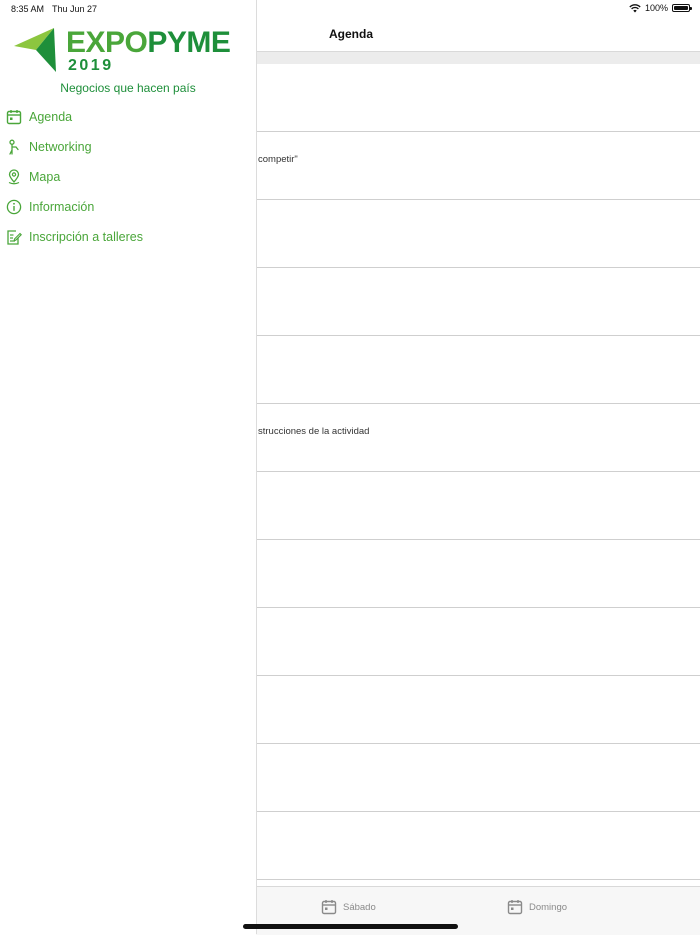 Image resolution: width=700 pixels, height=935 pixels. What do you see at coordinates (188, 42) in the screenshot?
I see `logo-word-pyme: PYME` at bounding box center [188, 42].